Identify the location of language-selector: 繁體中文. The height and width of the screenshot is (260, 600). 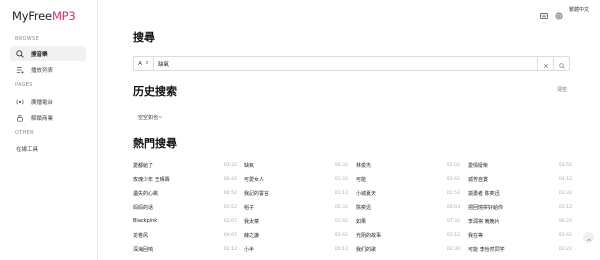
(579, 9).